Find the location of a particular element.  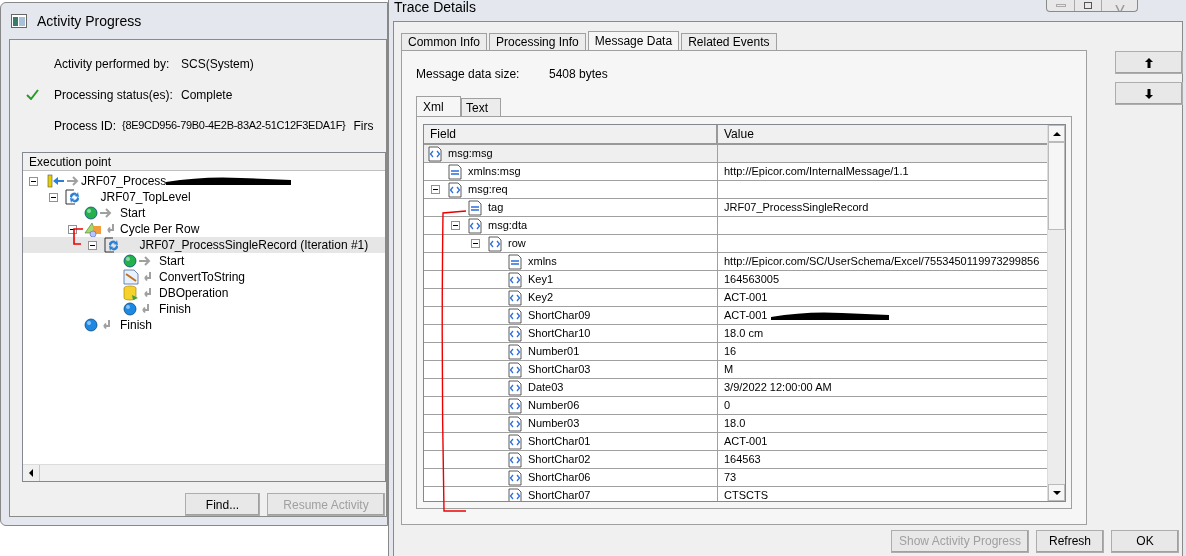

tree-item: JRF07_ProcessSingleRecord (Iteration #1) is located at coordinates (204, 245).